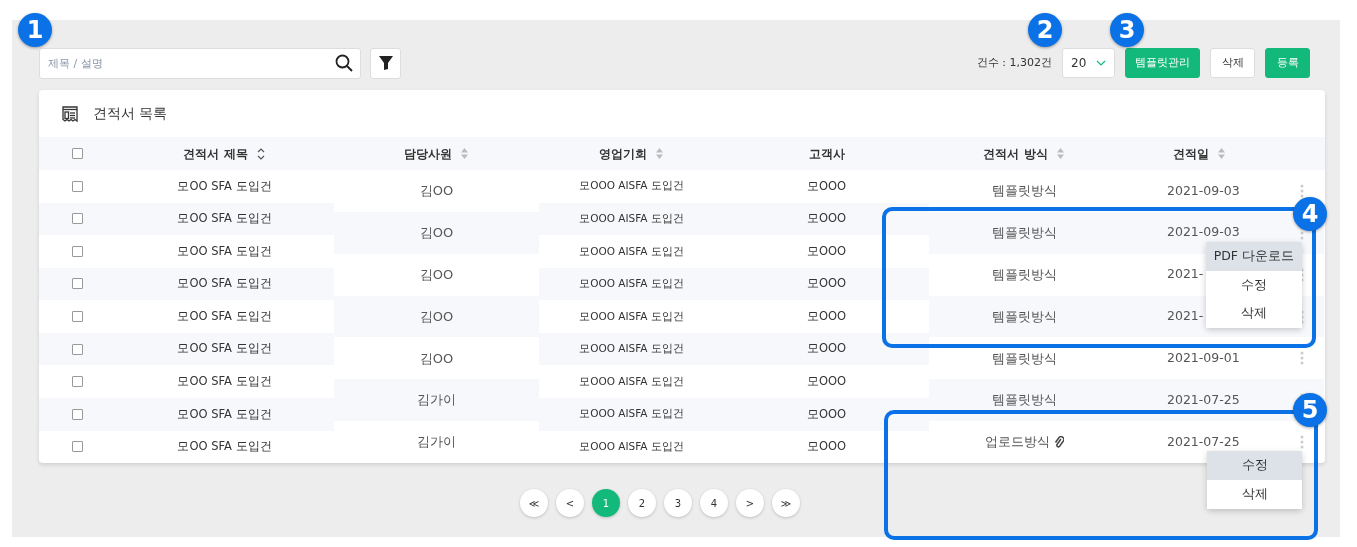 The height and width of the screenshot is (547, 1357). What do you see at coordinates (714, 503) in the screenshot?
I see `page-button: 4` at bounding box center [714, 503].